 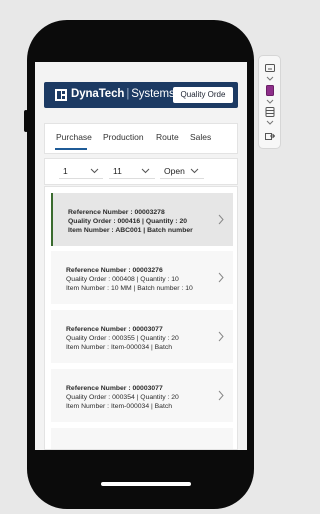 What do you see at coordinates (81, 172) in the screenshot?
I see `filter-dropdown-1: 1` at bounding box center [81, 172].